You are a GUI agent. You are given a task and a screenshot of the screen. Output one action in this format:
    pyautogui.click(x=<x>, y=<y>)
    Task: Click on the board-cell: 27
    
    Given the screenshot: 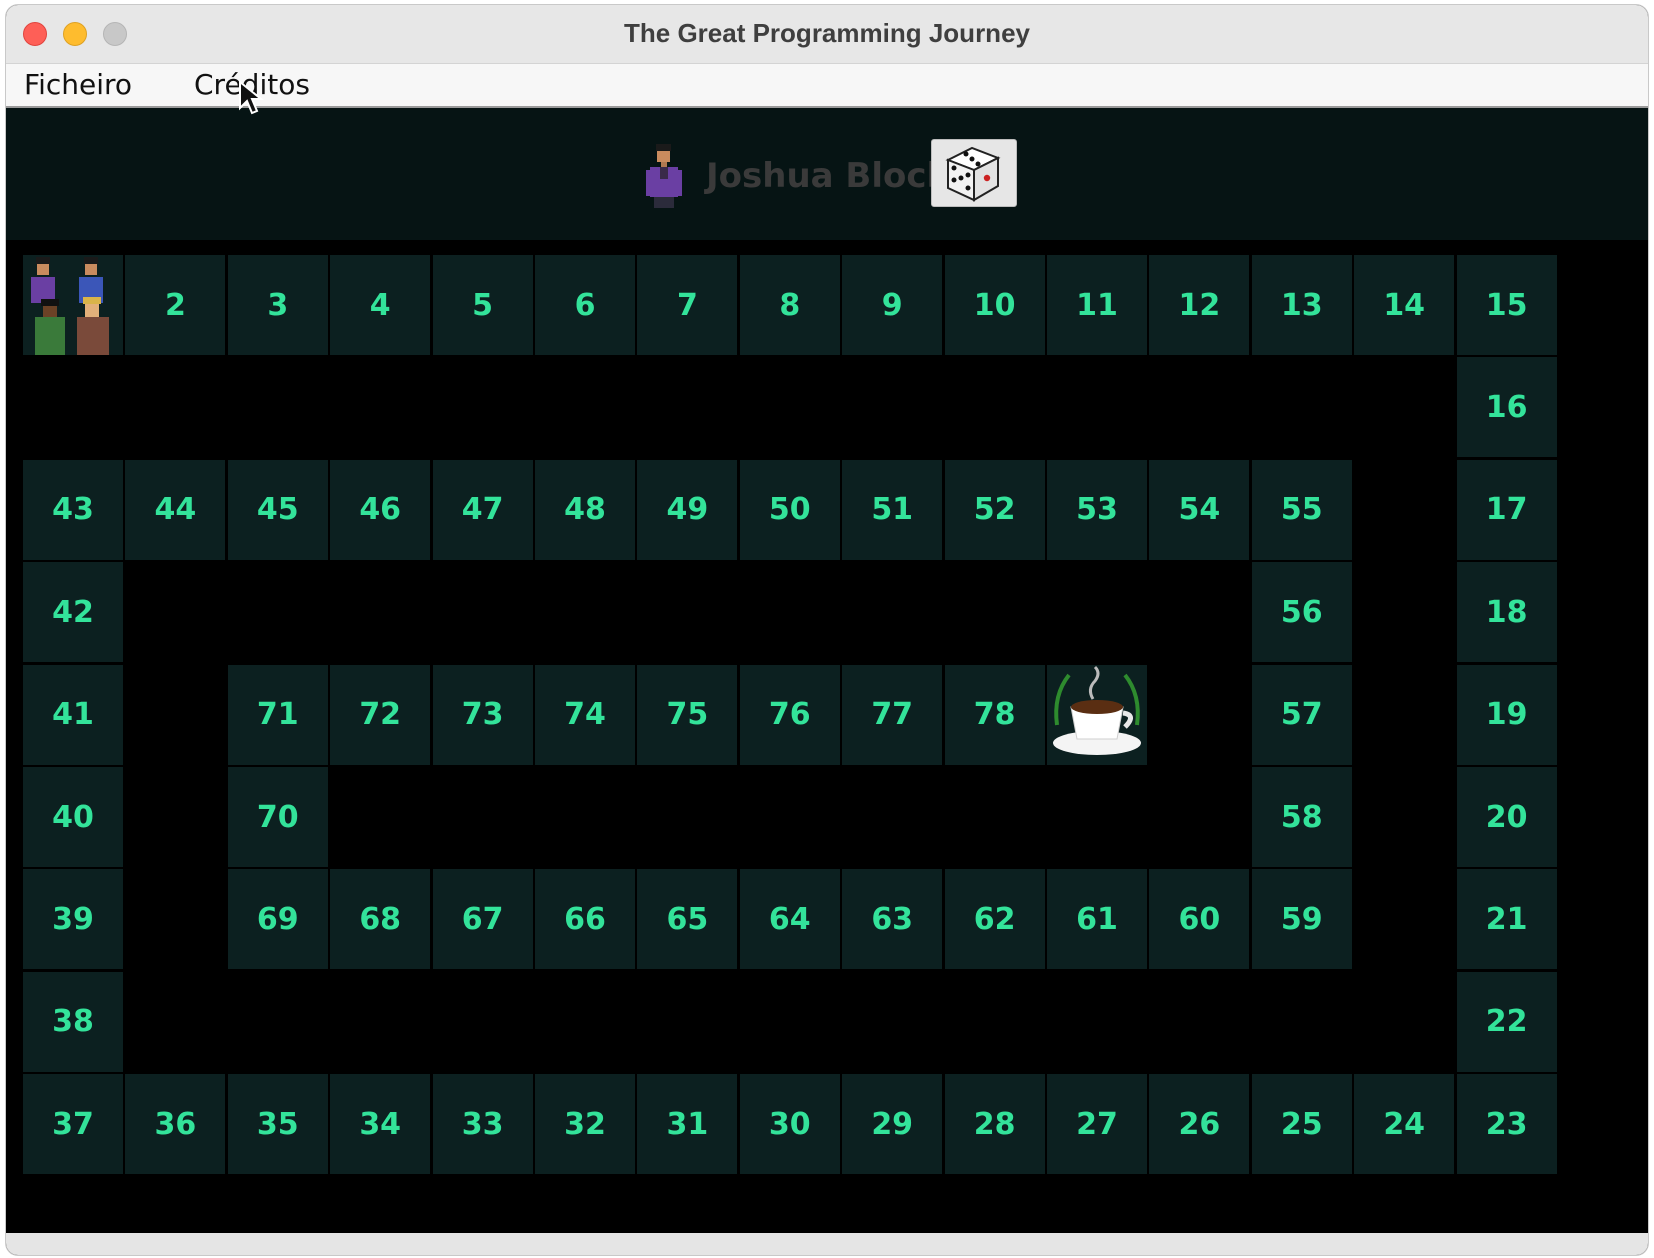 What is the action you would take?
    pyautogui.click(x=1097, y=1124)
    